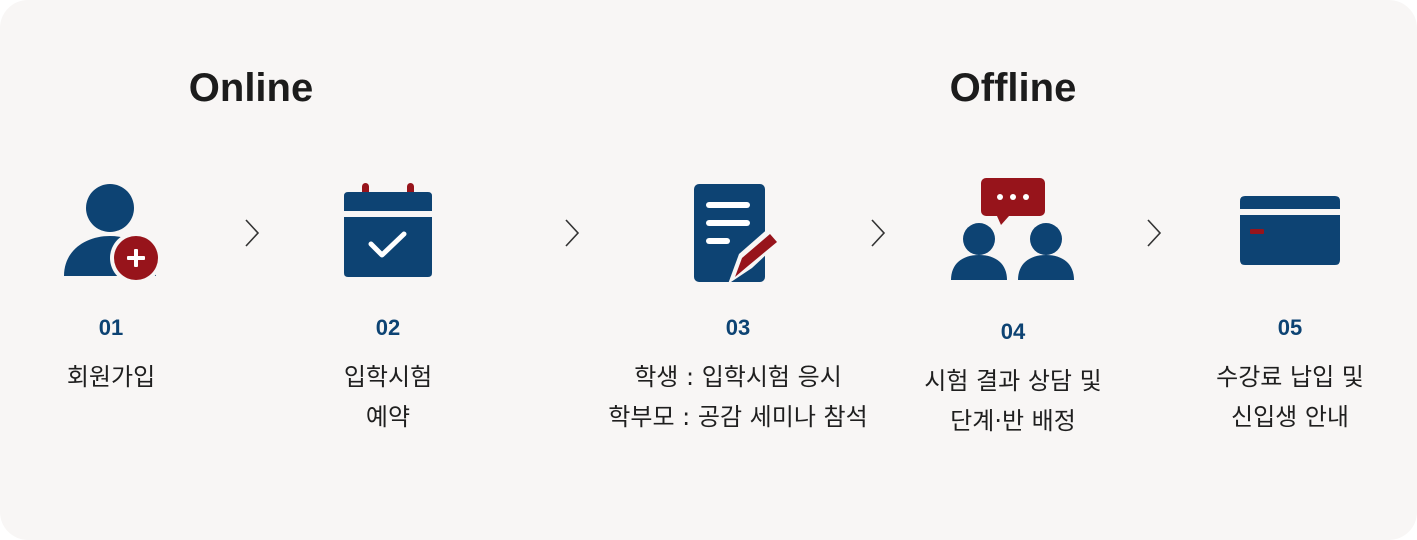 The width and height of the screenshot is (1417, 540). What do you see at coordinates (111, 377) in the screenshot?
I see `step-label: 회원가입` at bounding box center [111, 377].